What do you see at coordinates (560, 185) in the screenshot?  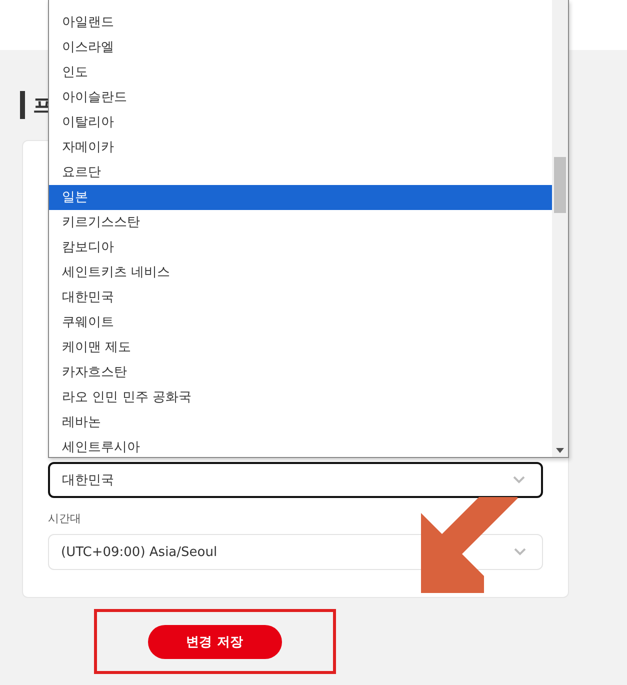 I see `scrollbar-thumb` at bounding box center [560, 185].